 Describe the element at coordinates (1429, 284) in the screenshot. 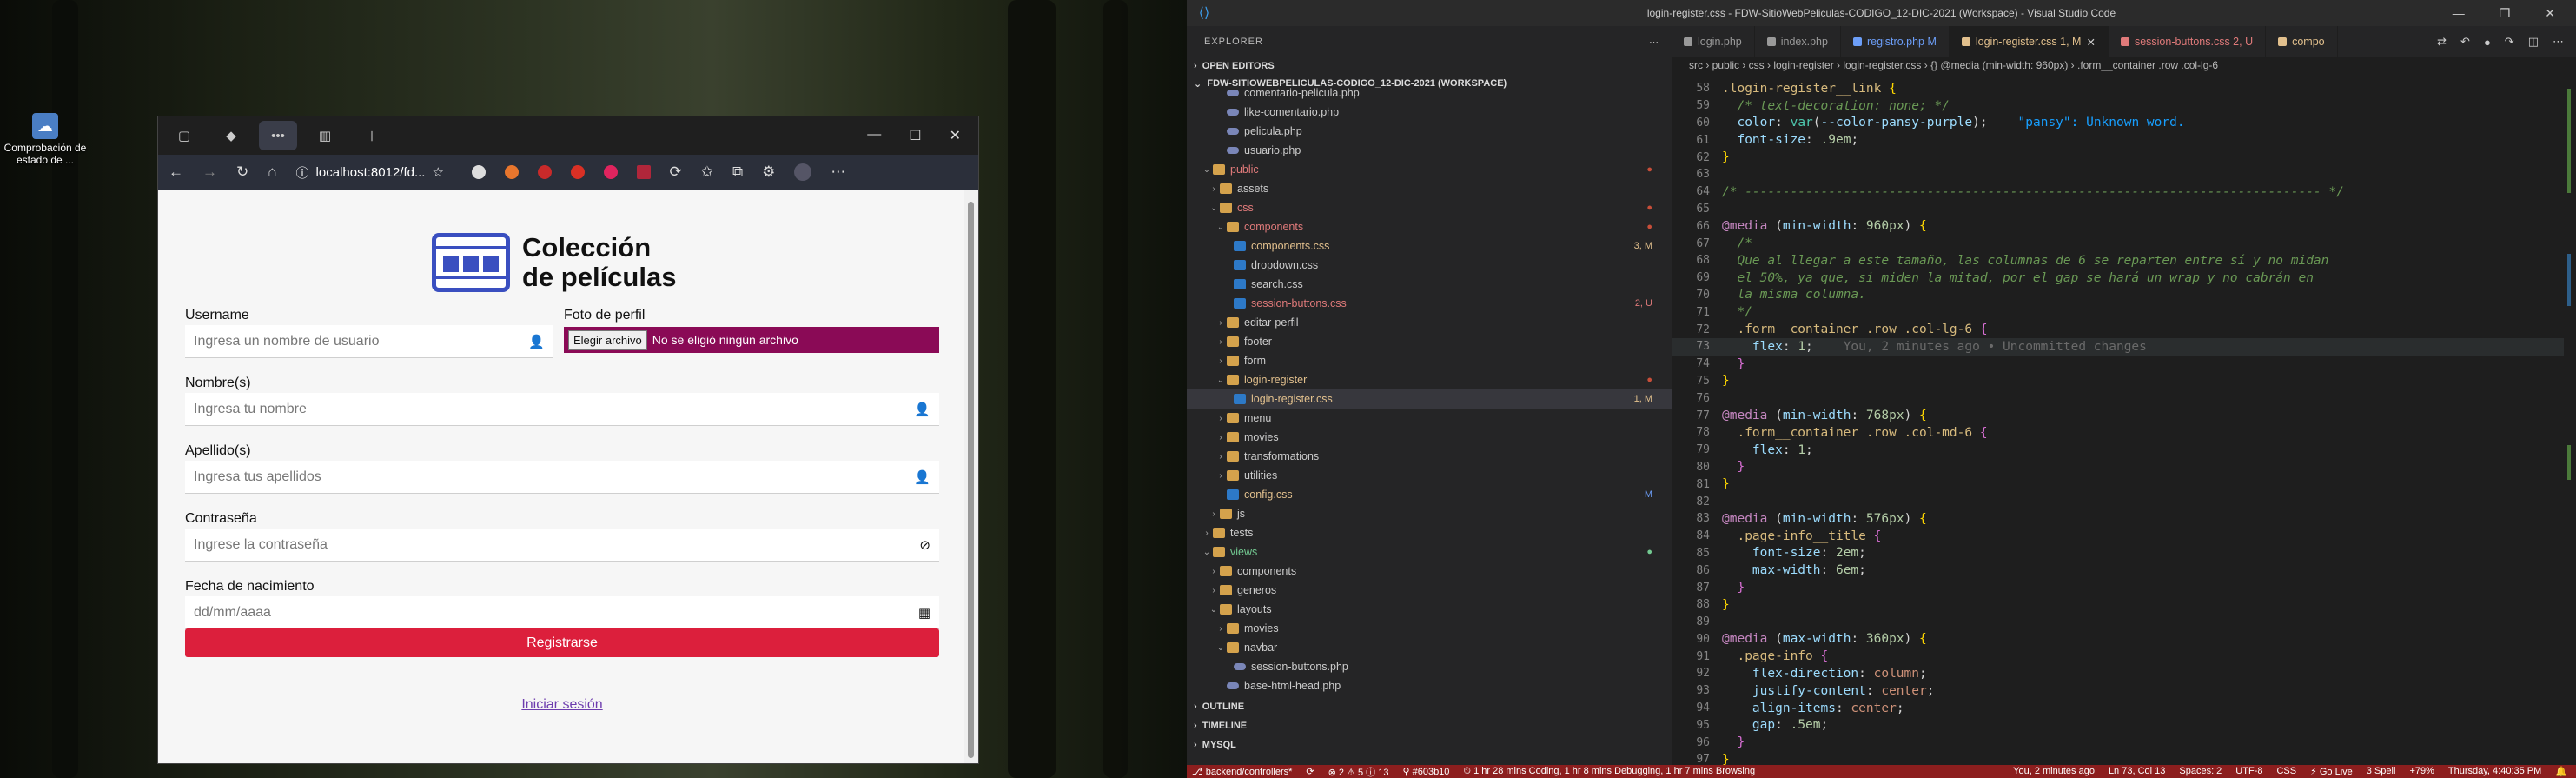

I see `tree-item: search.css` at that location.